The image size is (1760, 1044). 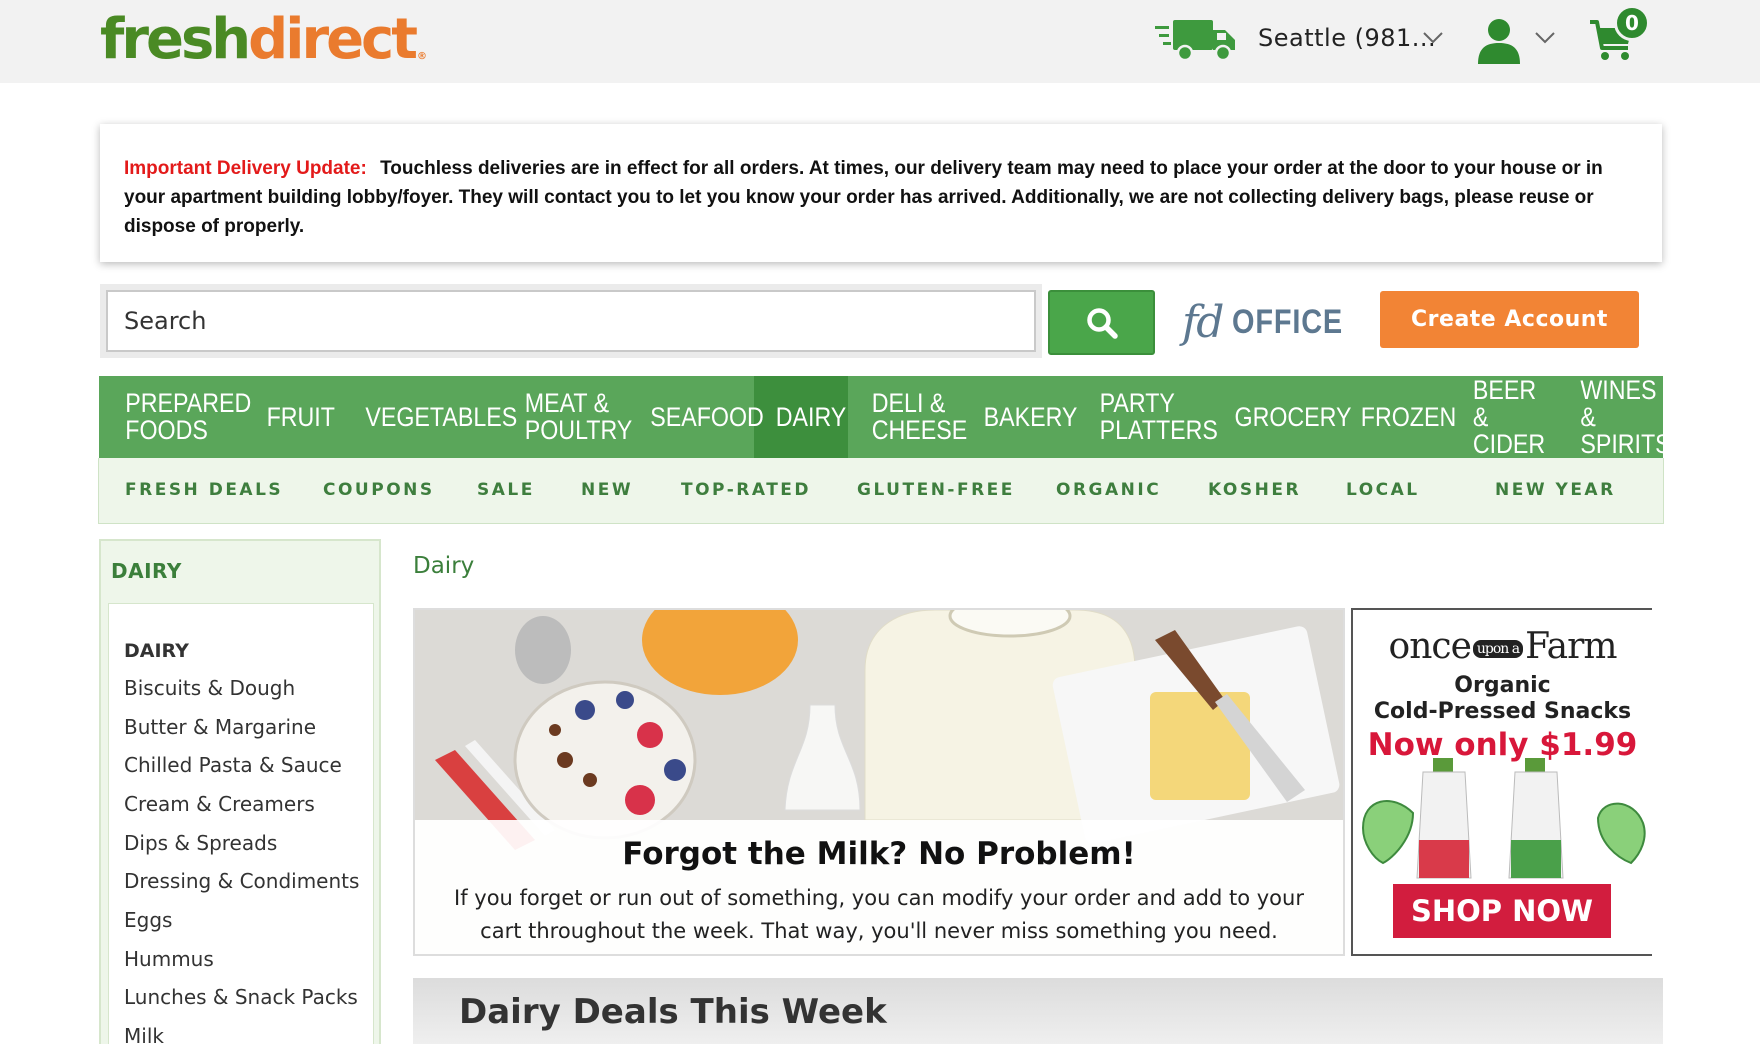 I want to click on nav-seafood: SEAFOOD, so click(x=694, y=417).